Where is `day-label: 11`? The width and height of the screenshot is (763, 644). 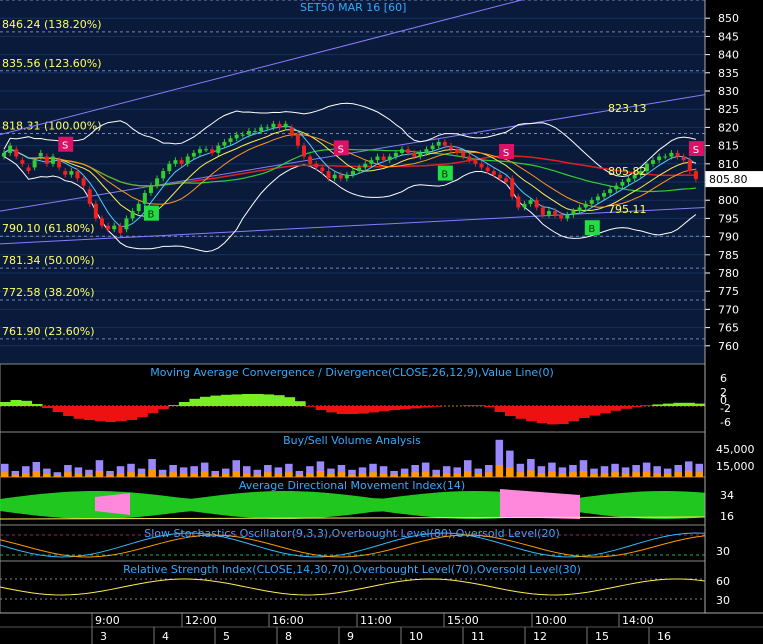
day-label: 11 is located at coordinates (478, 636).